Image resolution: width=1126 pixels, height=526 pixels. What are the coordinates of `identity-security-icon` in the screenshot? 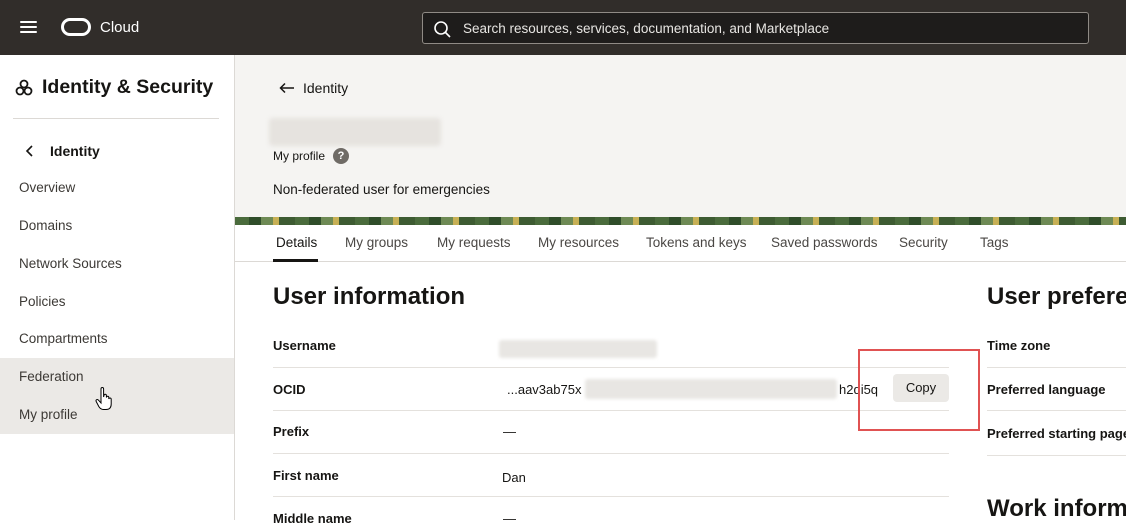 It's located at (24, 87).